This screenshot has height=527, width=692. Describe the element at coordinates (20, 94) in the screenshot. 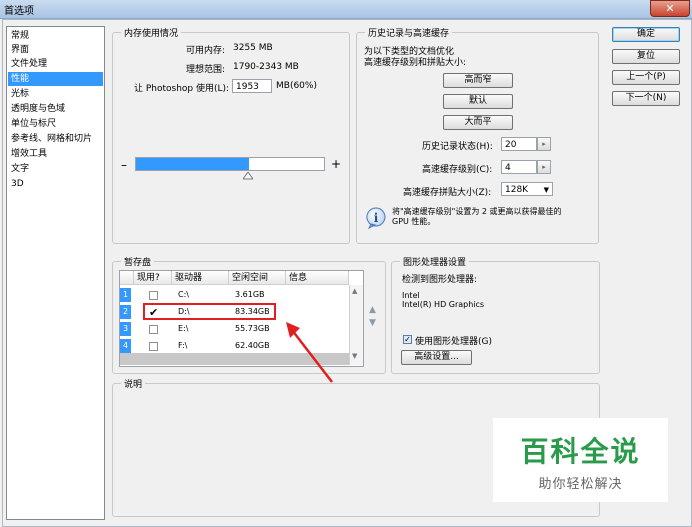

I see `sidebar-item-cursors: 光标` at that location.